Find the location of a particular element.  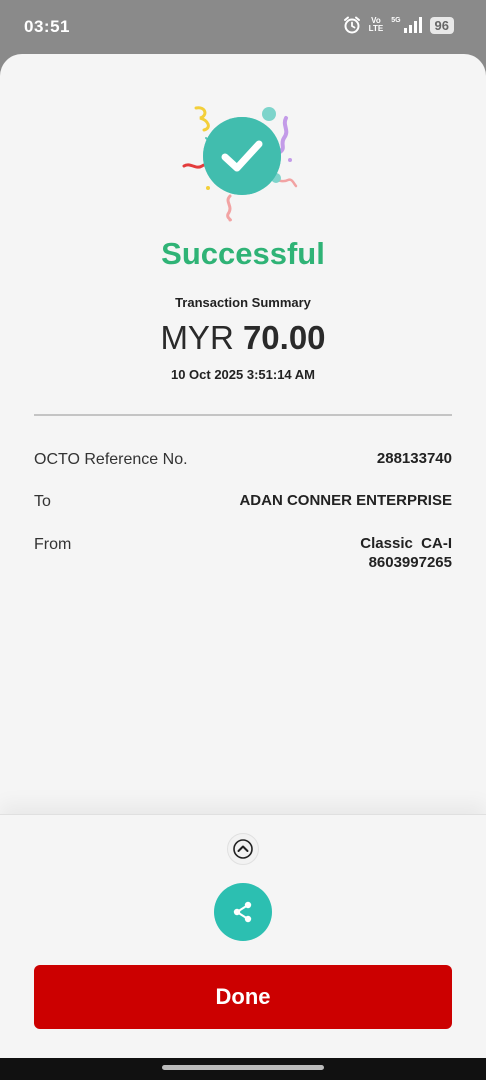

navigation-bar is located at coordinates (243, 1069).